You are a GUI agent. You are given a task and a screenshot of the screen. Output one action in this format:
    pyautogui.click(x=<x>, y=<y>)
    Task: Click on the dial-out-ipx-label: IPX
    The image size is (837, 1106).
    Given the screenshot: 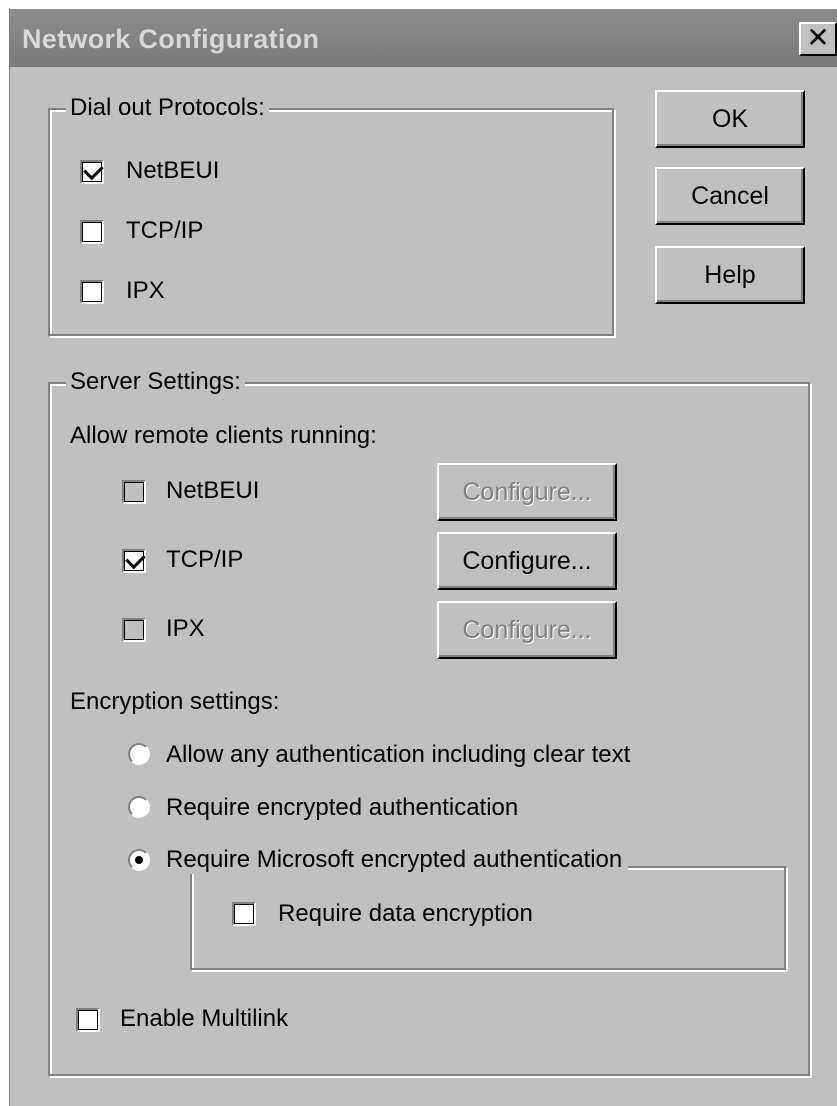 What is the action you would take?
    pyautogui.click(x=145, y=290)
    